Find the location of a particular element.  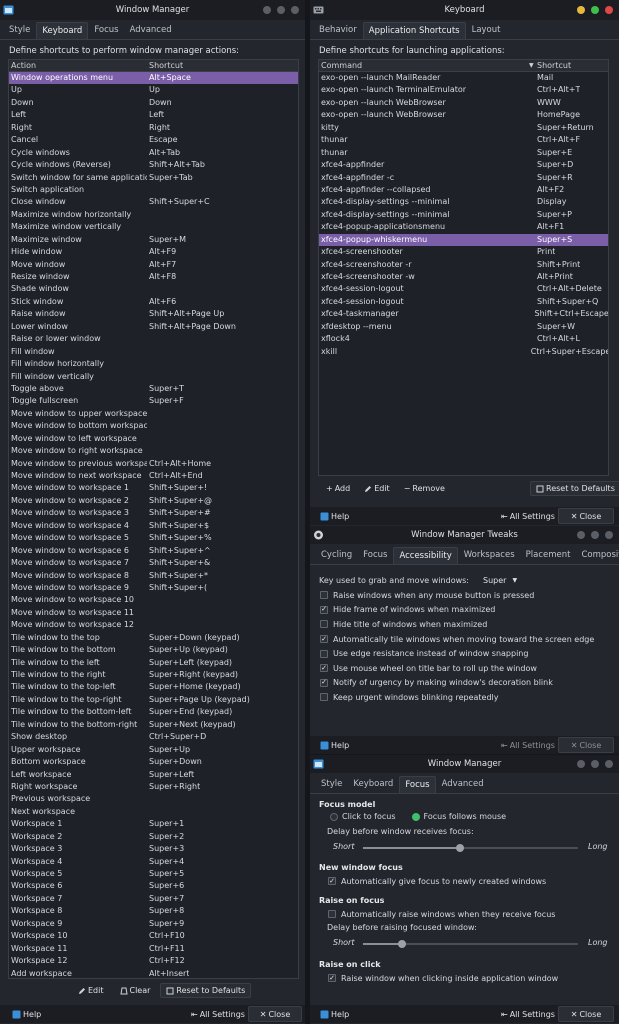

raise-delay-slider is located at coordinates (470, 944).